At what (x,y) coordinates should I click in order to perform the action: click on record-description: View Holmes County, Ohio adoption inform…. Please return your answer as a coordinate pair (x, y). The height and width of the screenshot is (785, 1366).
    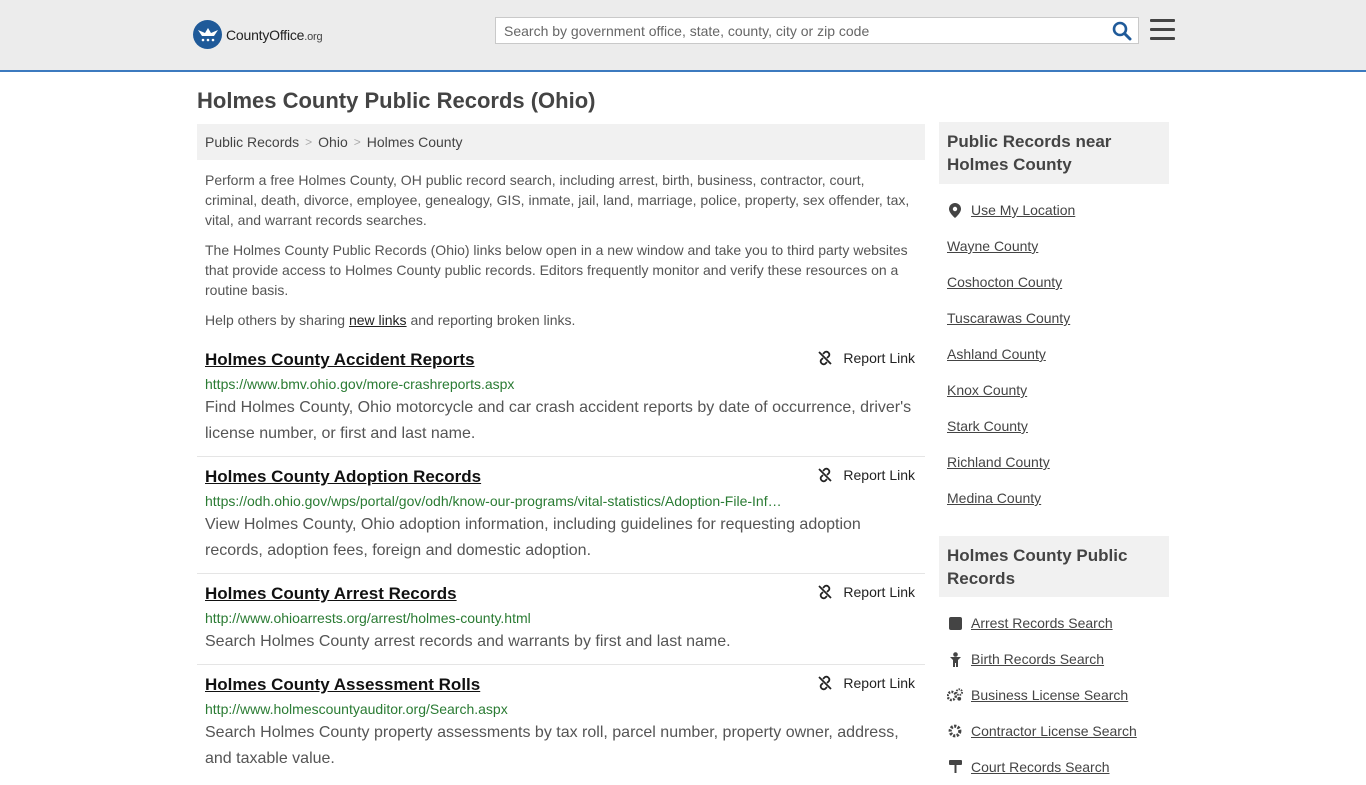
    Looking at the image, I should click on (533, 537).